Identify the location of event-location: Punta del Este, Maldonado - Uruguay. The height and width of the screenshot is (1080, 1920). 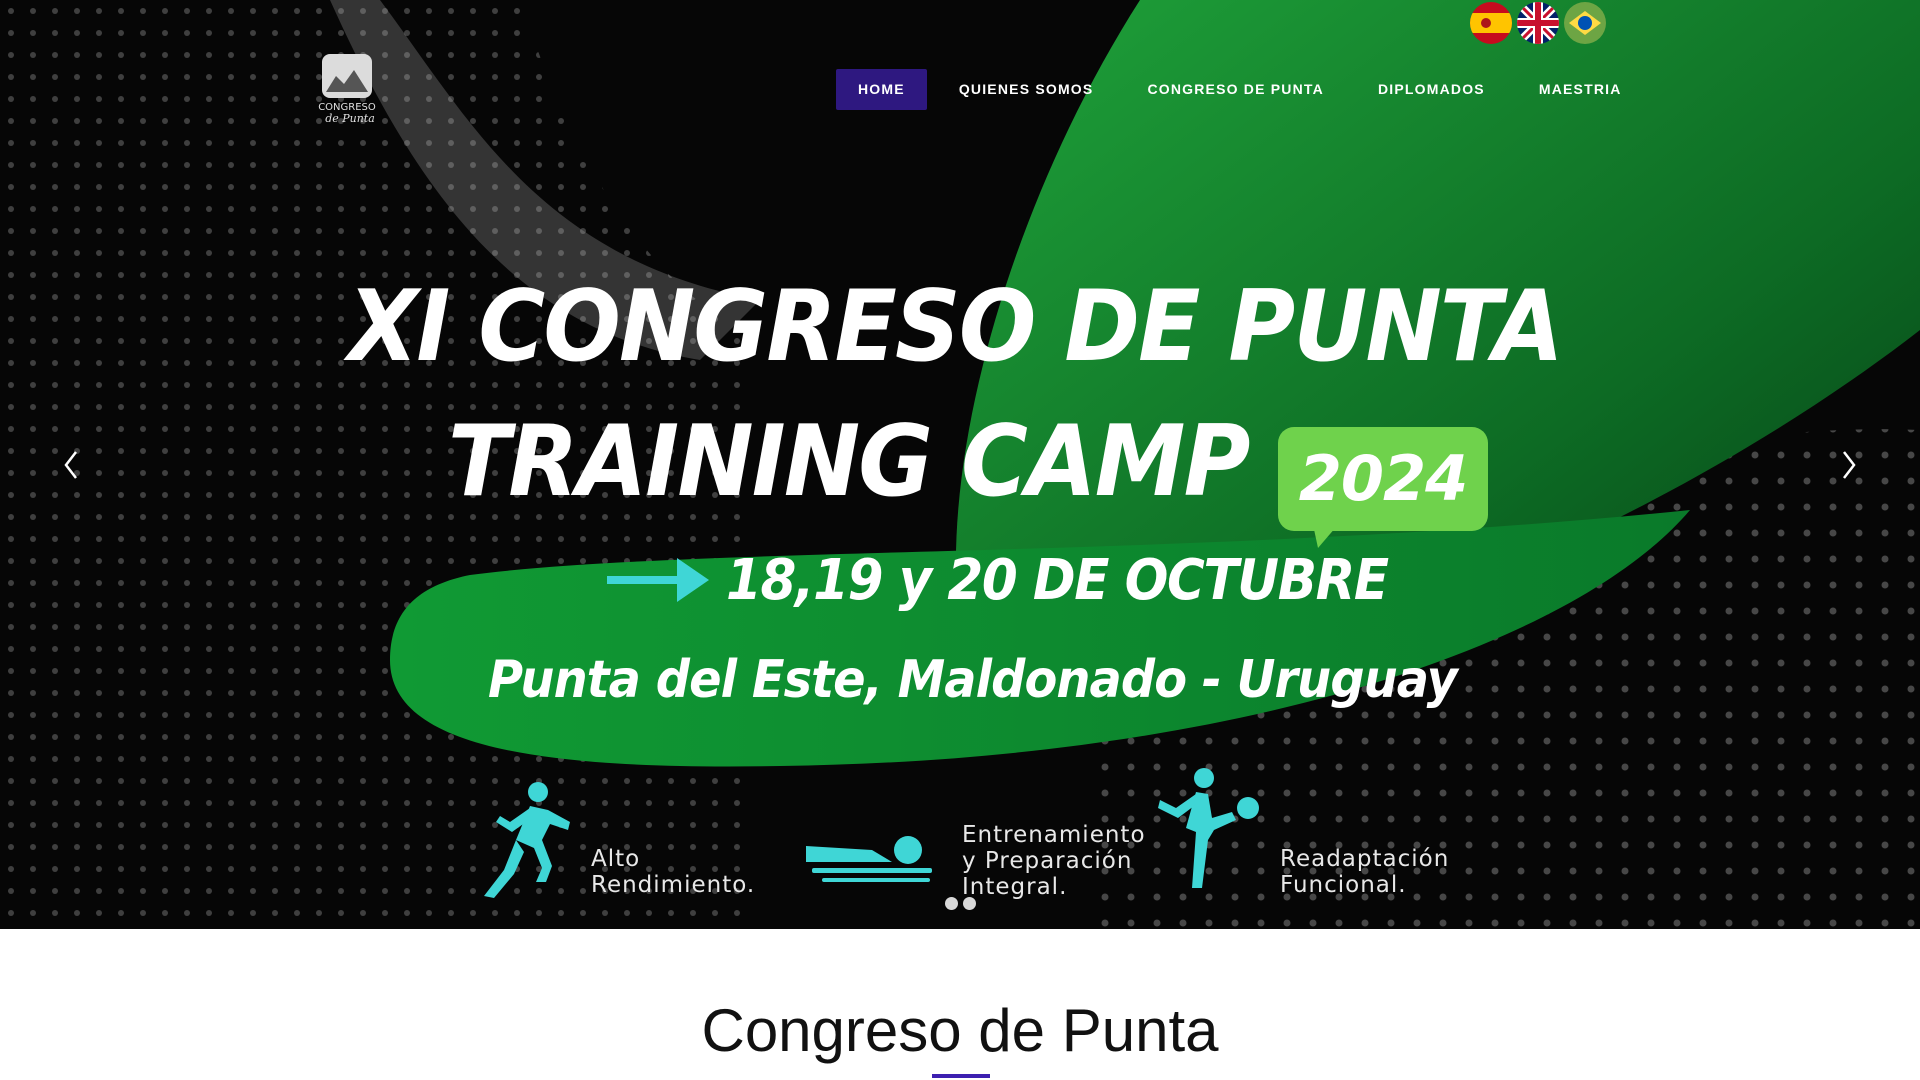
(973, 680).